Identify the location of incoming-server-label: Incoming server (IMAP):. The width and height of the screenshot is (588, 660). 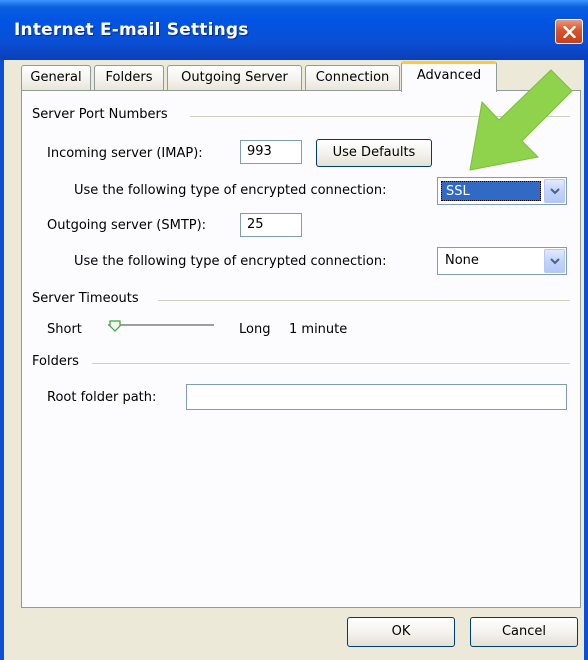
(125, 153).